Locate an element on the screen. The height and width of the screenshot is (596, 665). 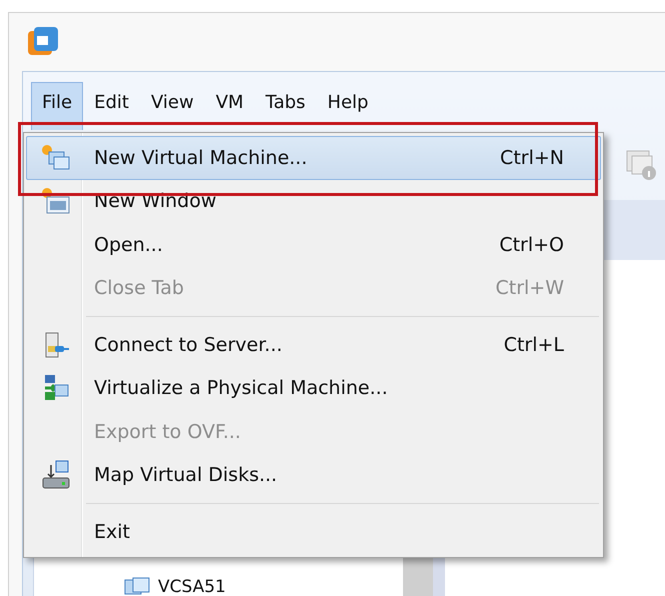
menu-title: File is located at coordinates (57, 106).